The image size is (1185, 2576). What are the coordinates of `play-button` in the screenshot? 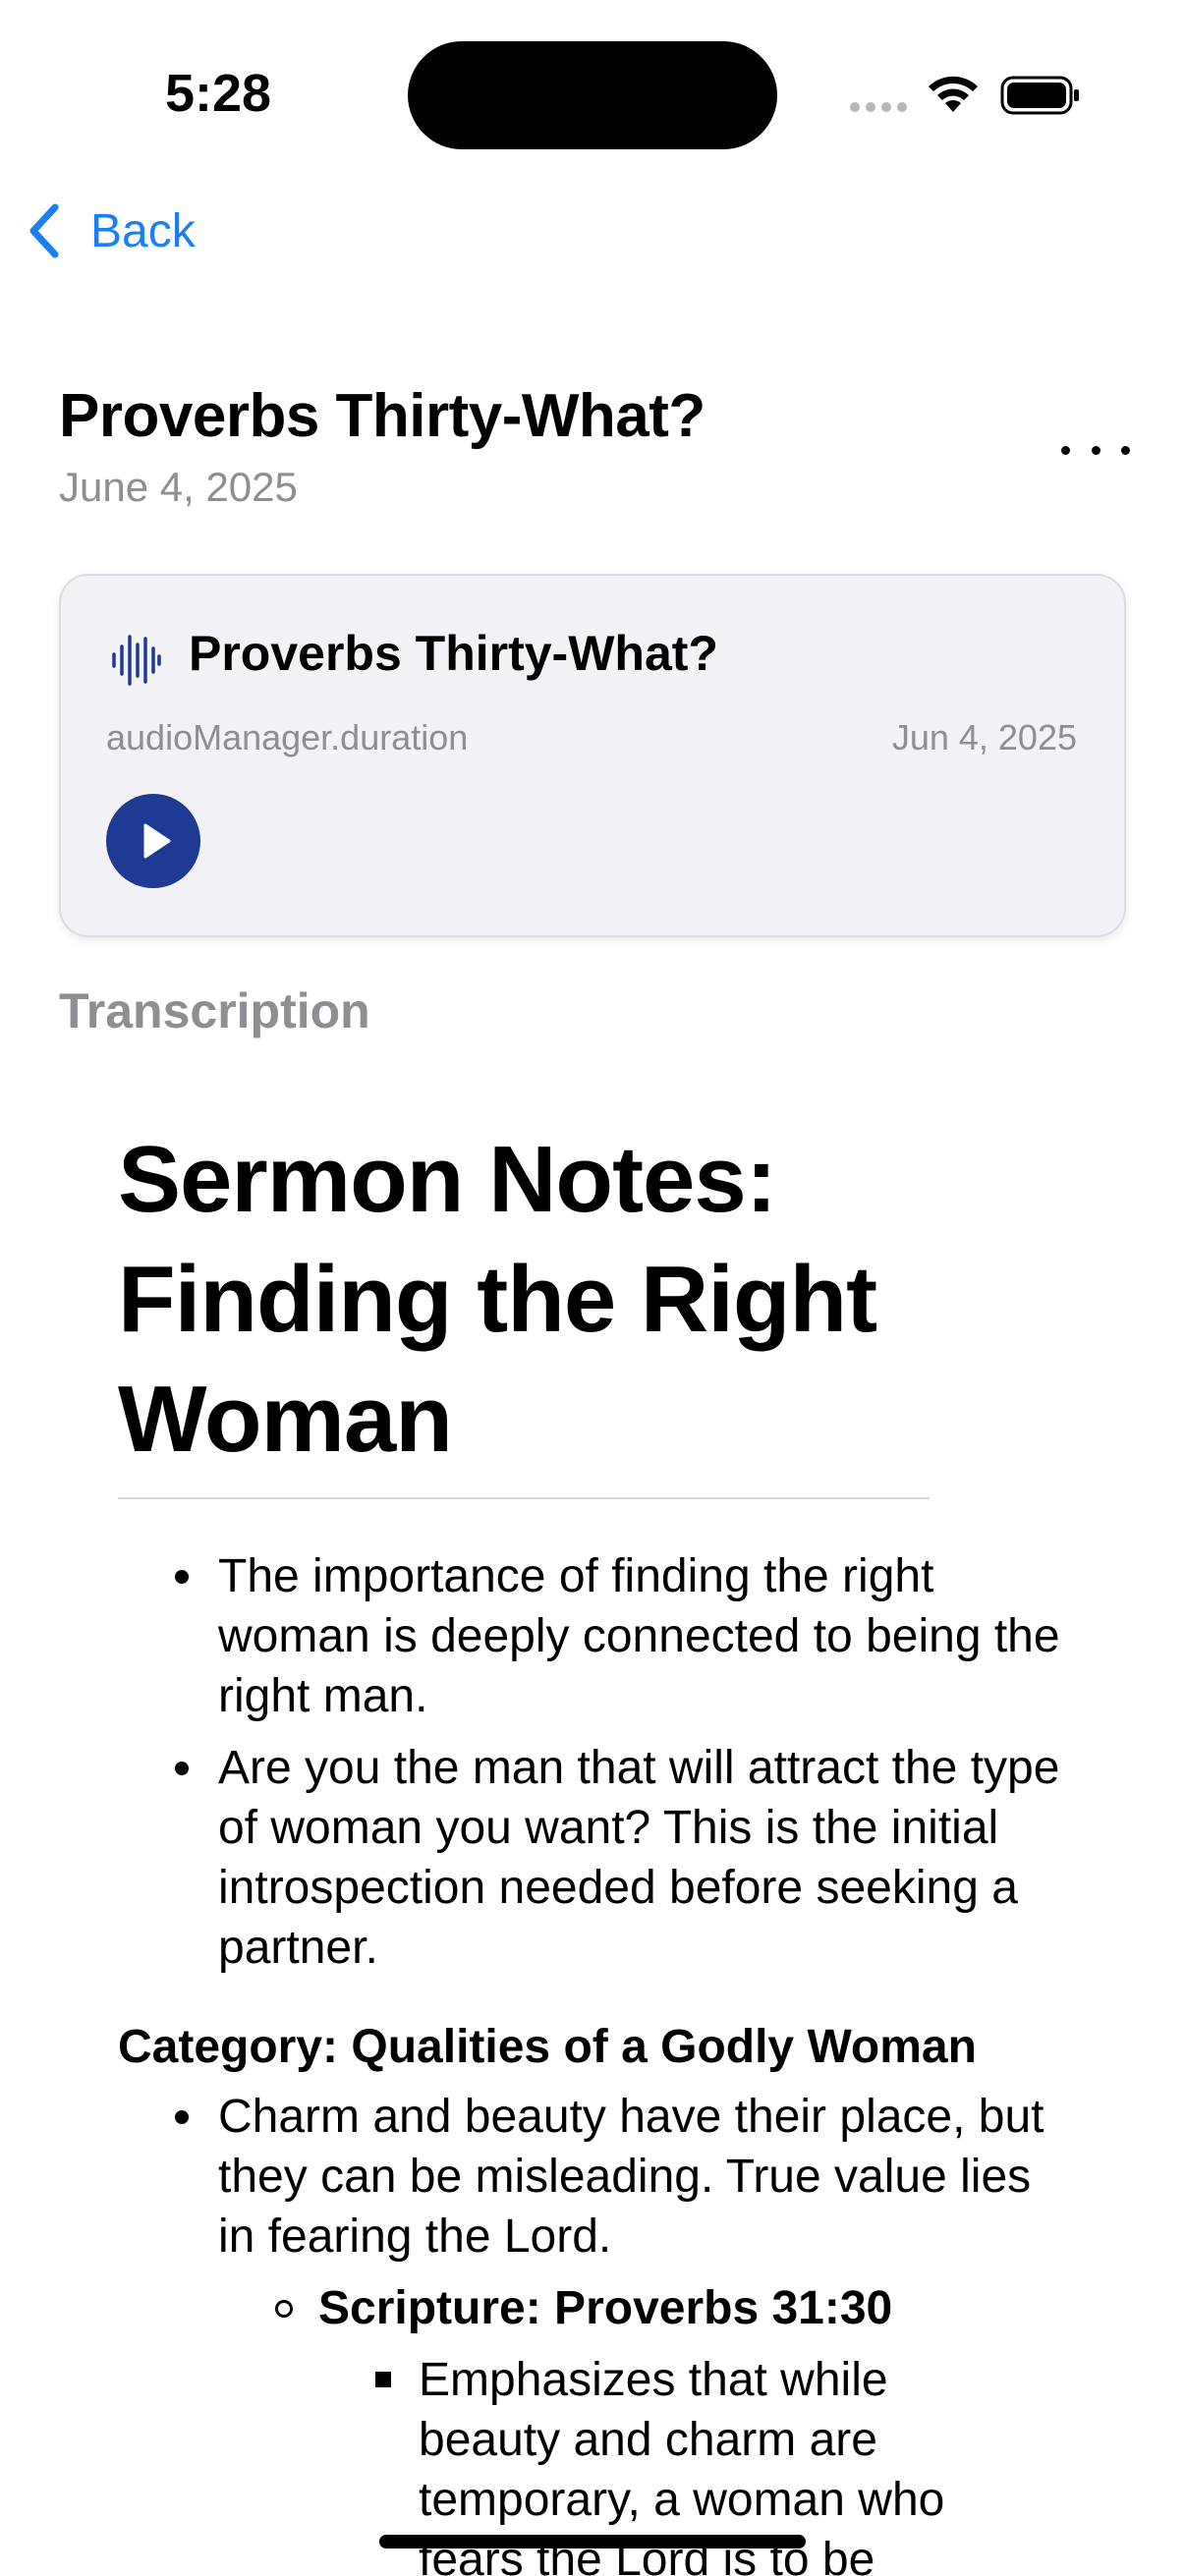 It's located at (153, 841).